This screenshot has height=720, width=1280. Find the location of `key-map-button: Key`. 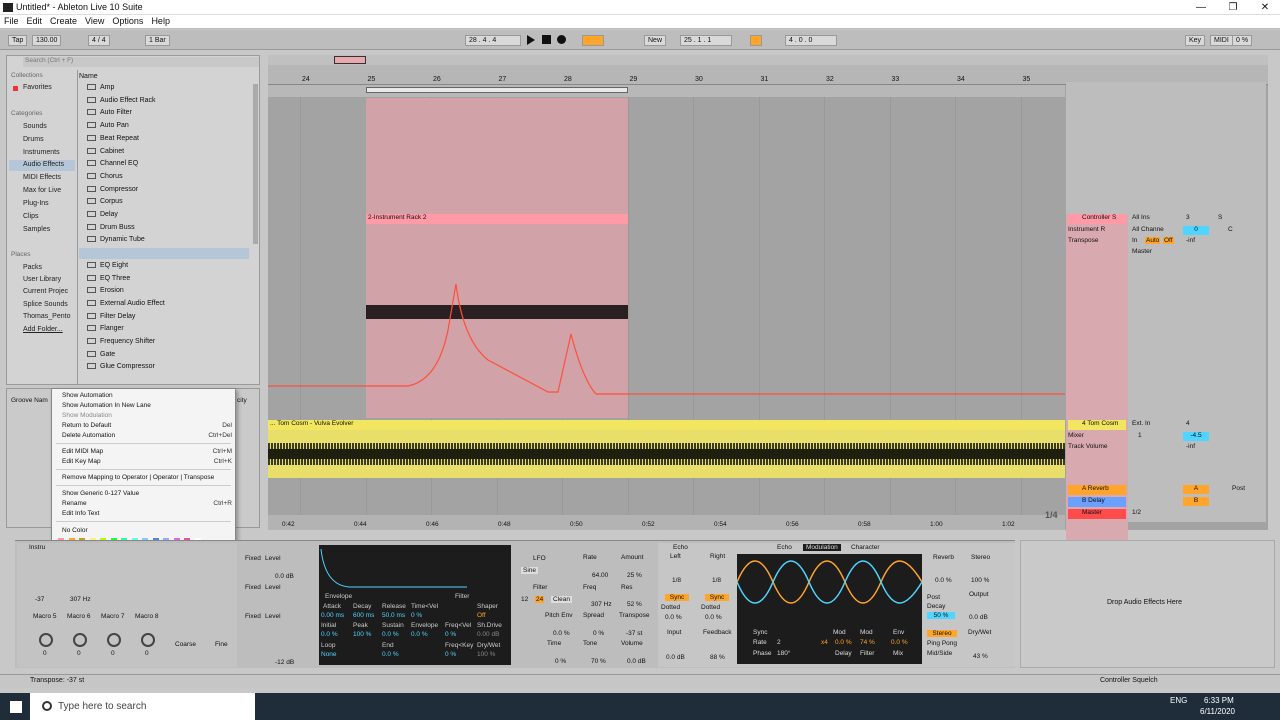

key-map-button: Key is located at coordinates (1195, 40).